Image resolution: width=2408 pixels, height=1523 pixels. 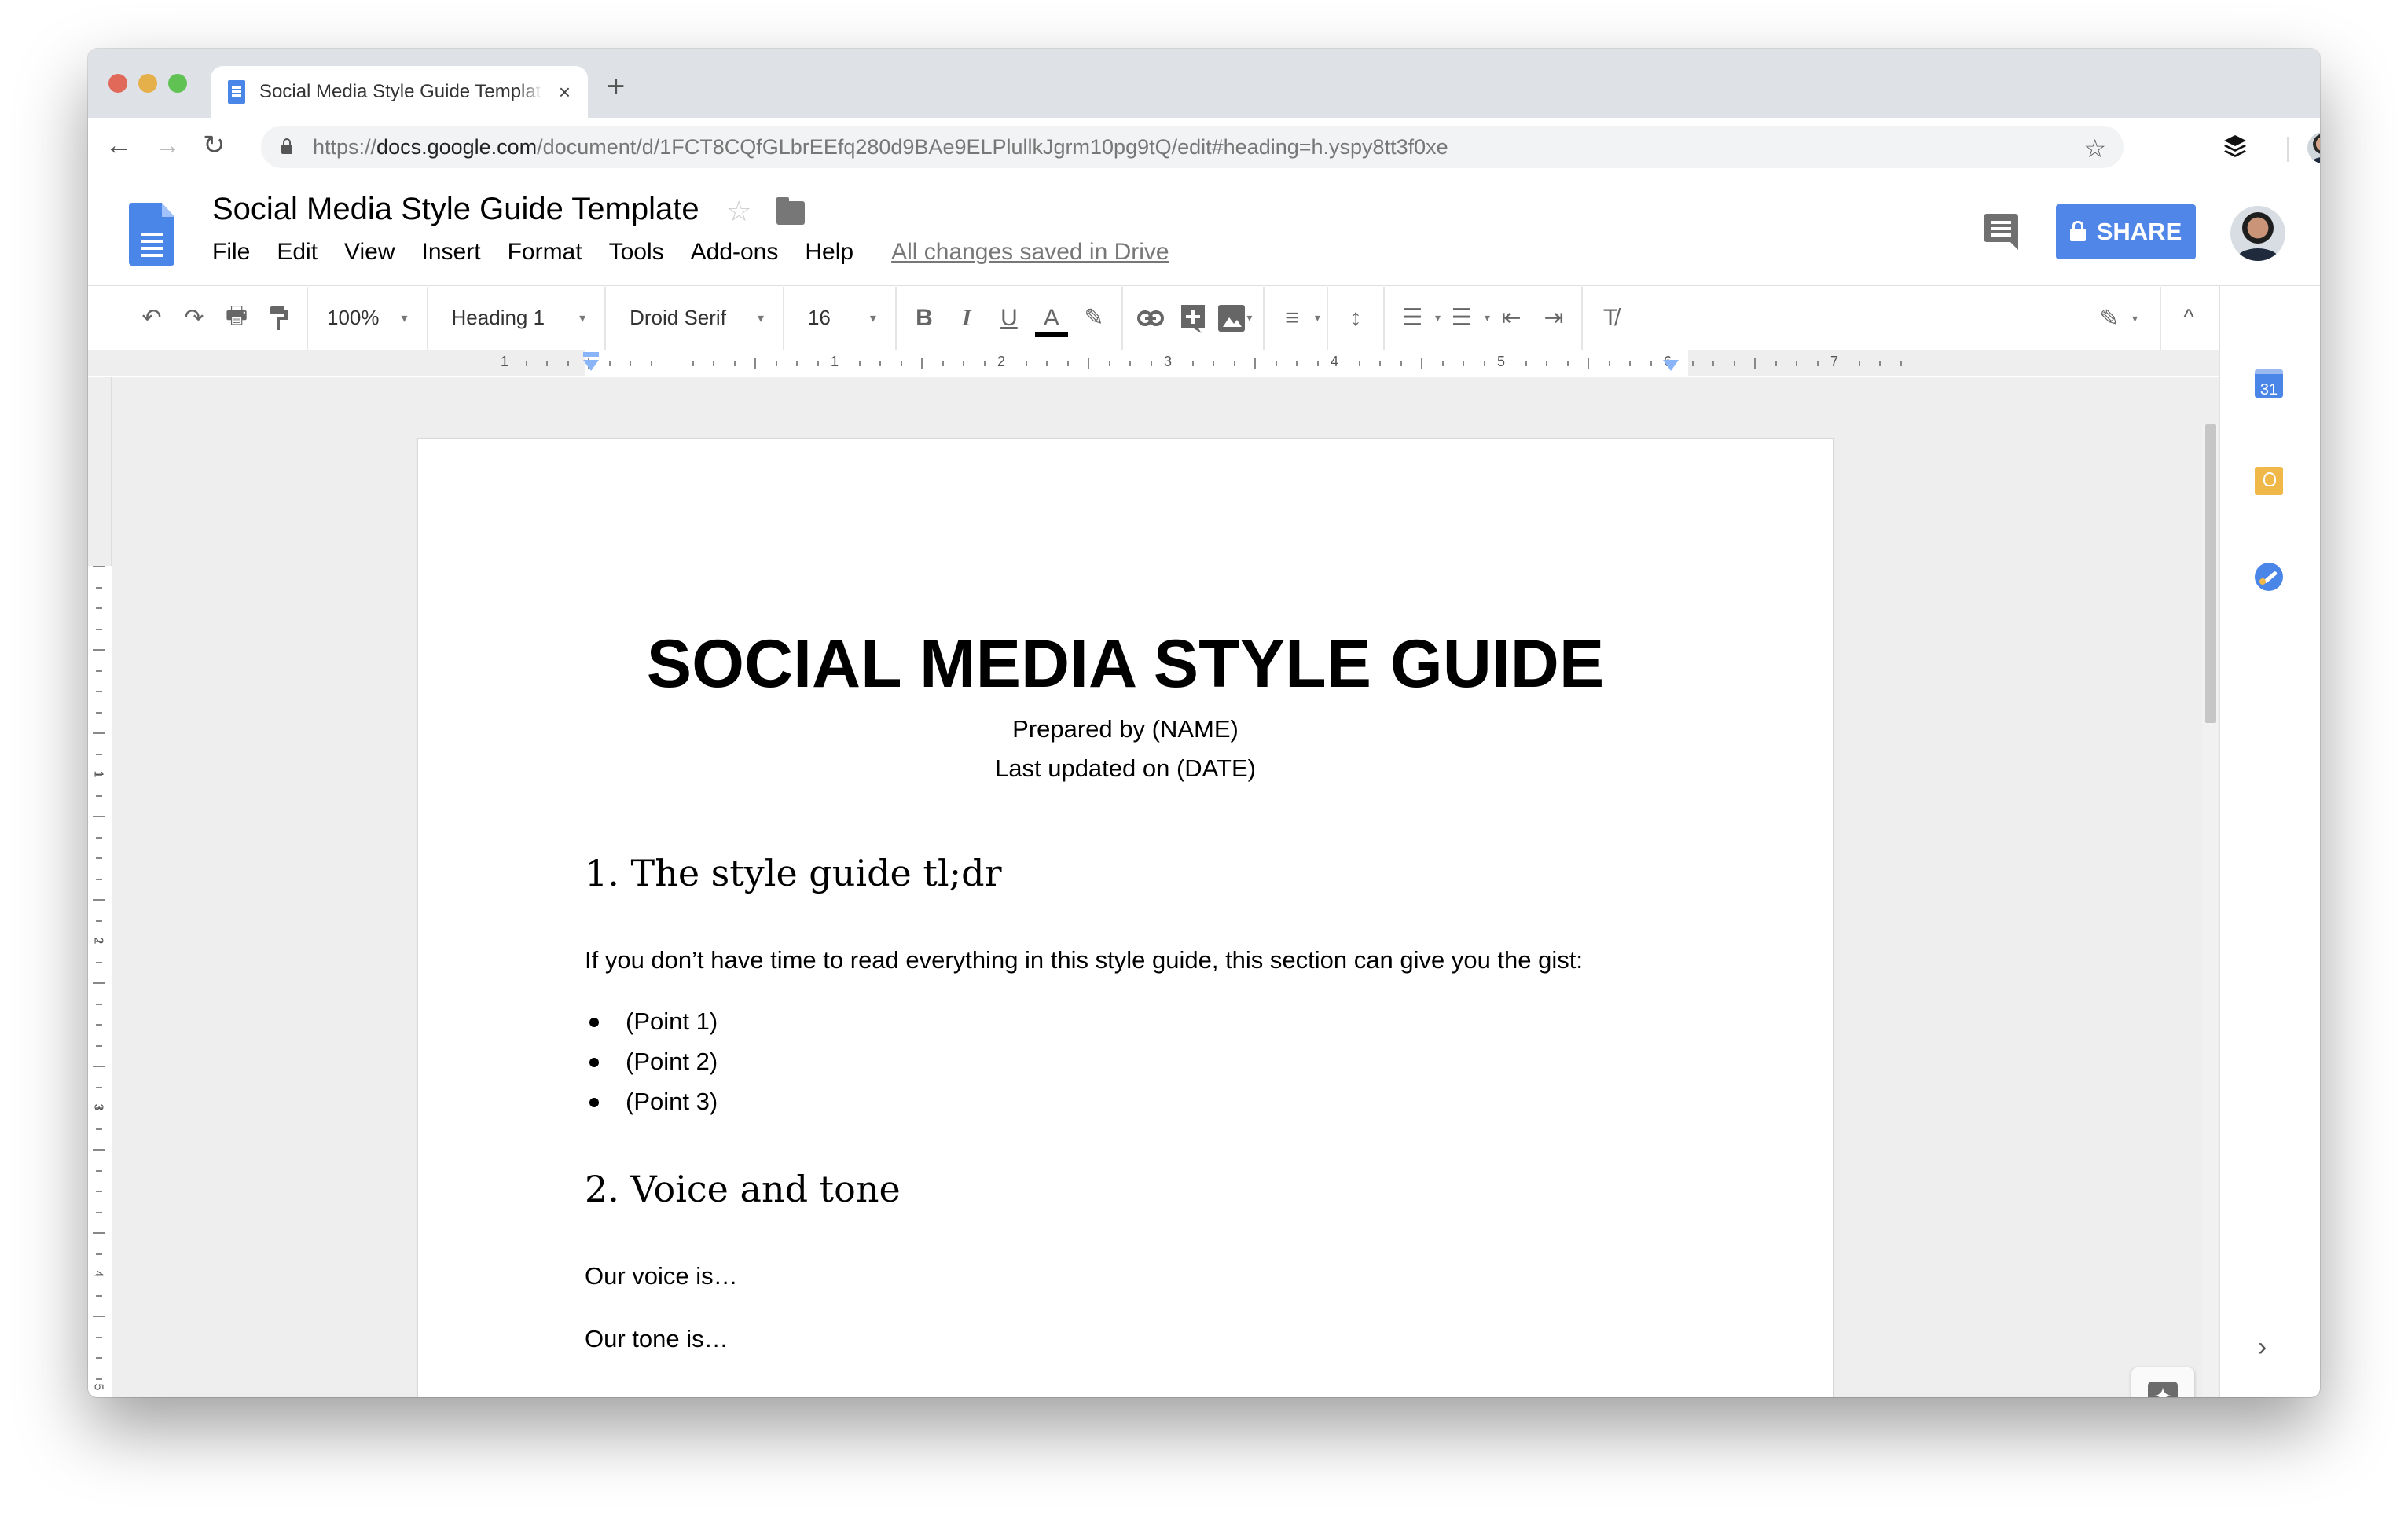 I want to click on prepared-by-line: Prepared by (NAME), so click(x=1126, y=729).